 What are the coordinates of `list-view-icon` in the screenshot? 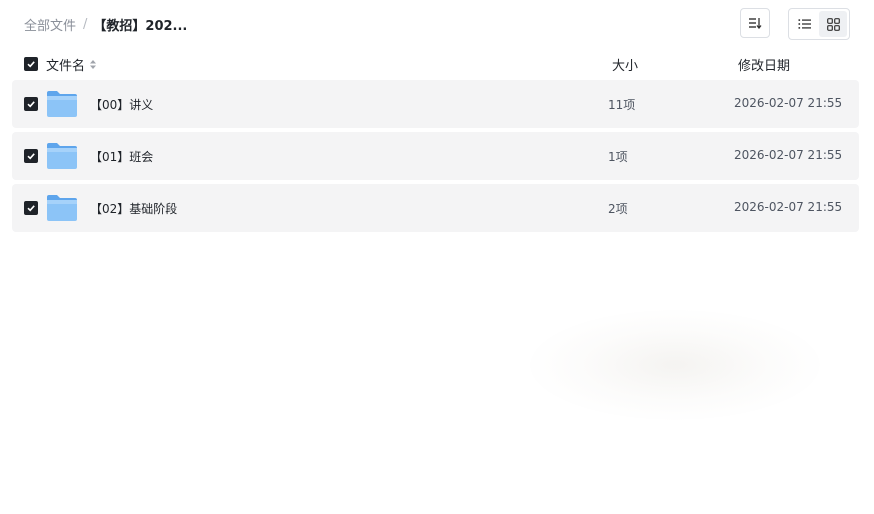 It's located at (804, 24).